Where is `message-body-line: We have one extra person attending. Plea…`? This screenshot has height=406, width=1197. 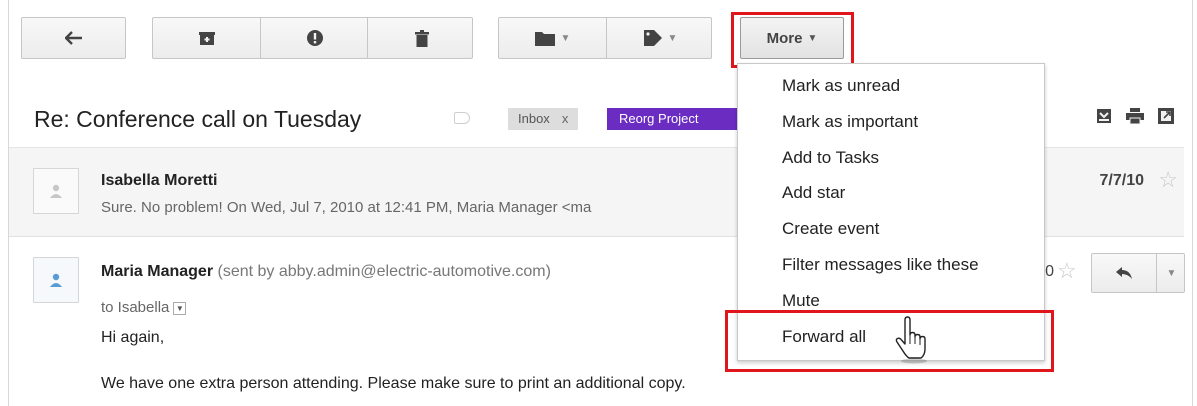
message-body-line: We have one extra person attending. Plea… is located at coordinates (393, 383).